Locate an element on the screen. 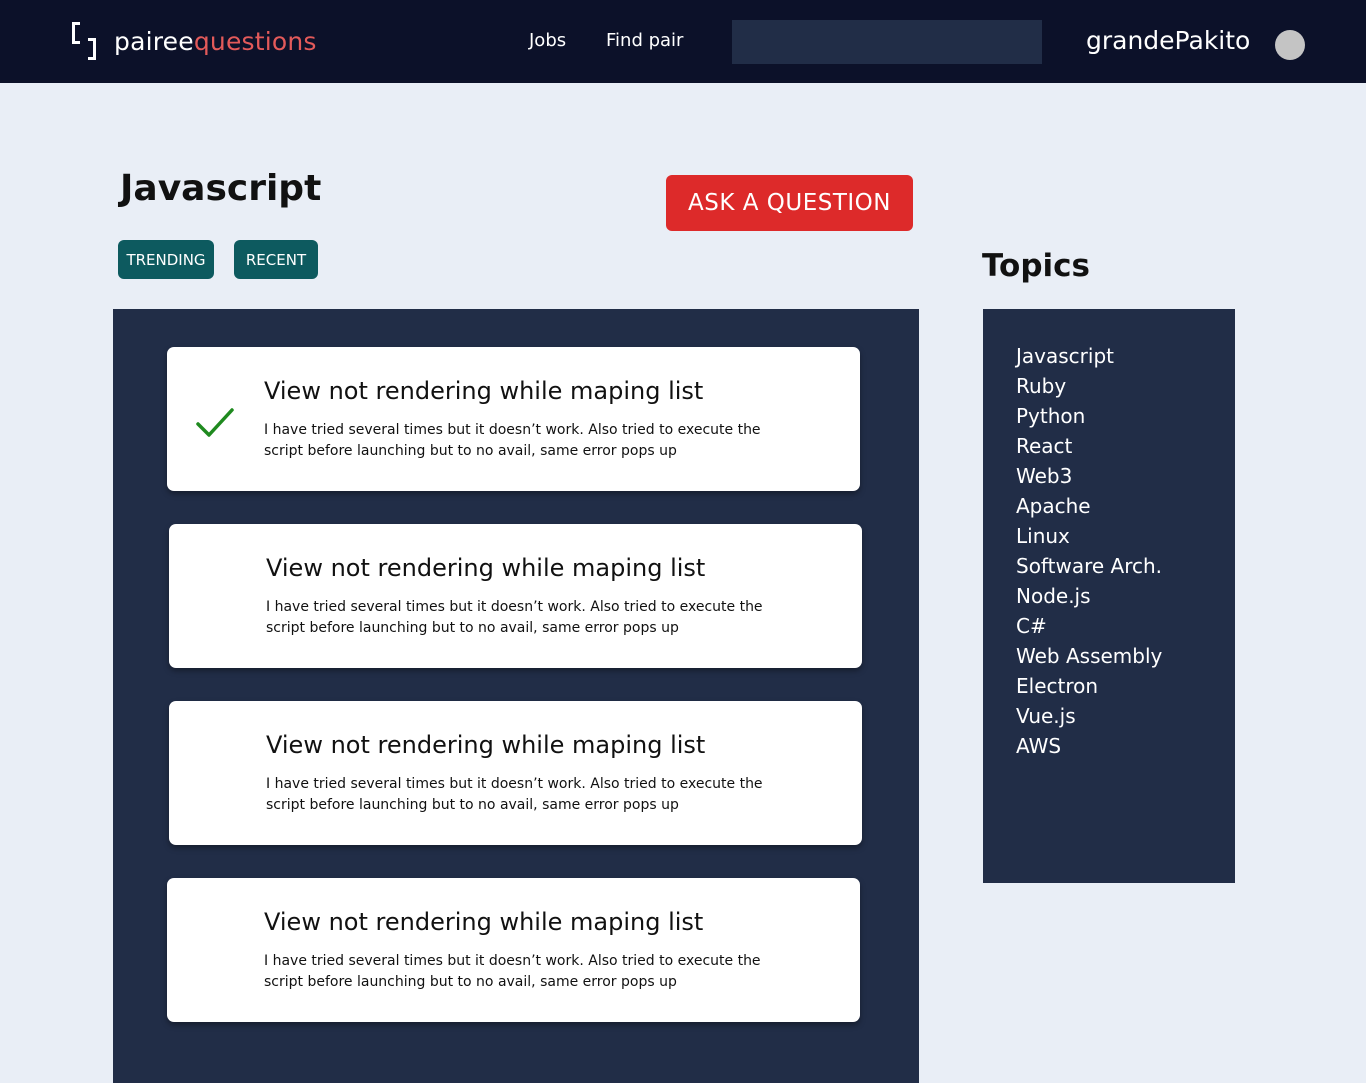 The image size is (1366, 1083). topic-item-csharp: C# is located at coordinates (1089, 626).